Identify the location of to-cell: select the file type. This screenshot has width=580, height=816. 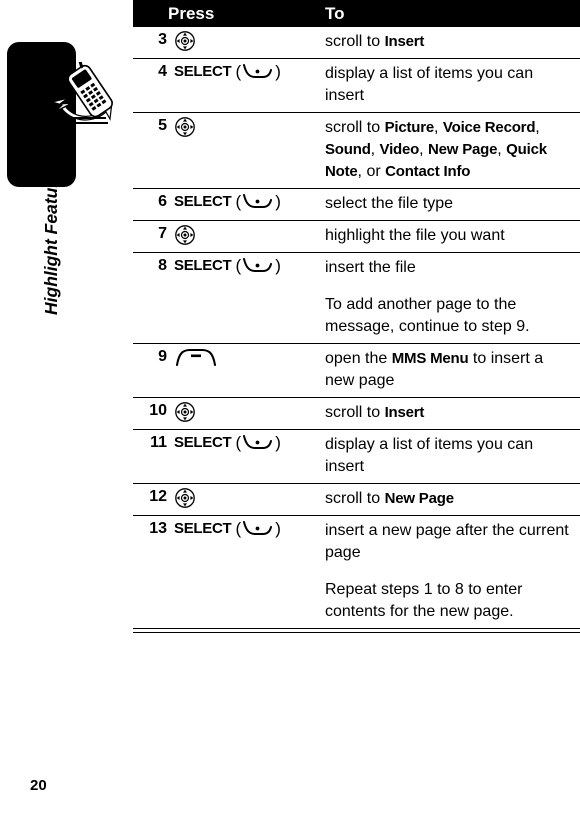
(449, 203).